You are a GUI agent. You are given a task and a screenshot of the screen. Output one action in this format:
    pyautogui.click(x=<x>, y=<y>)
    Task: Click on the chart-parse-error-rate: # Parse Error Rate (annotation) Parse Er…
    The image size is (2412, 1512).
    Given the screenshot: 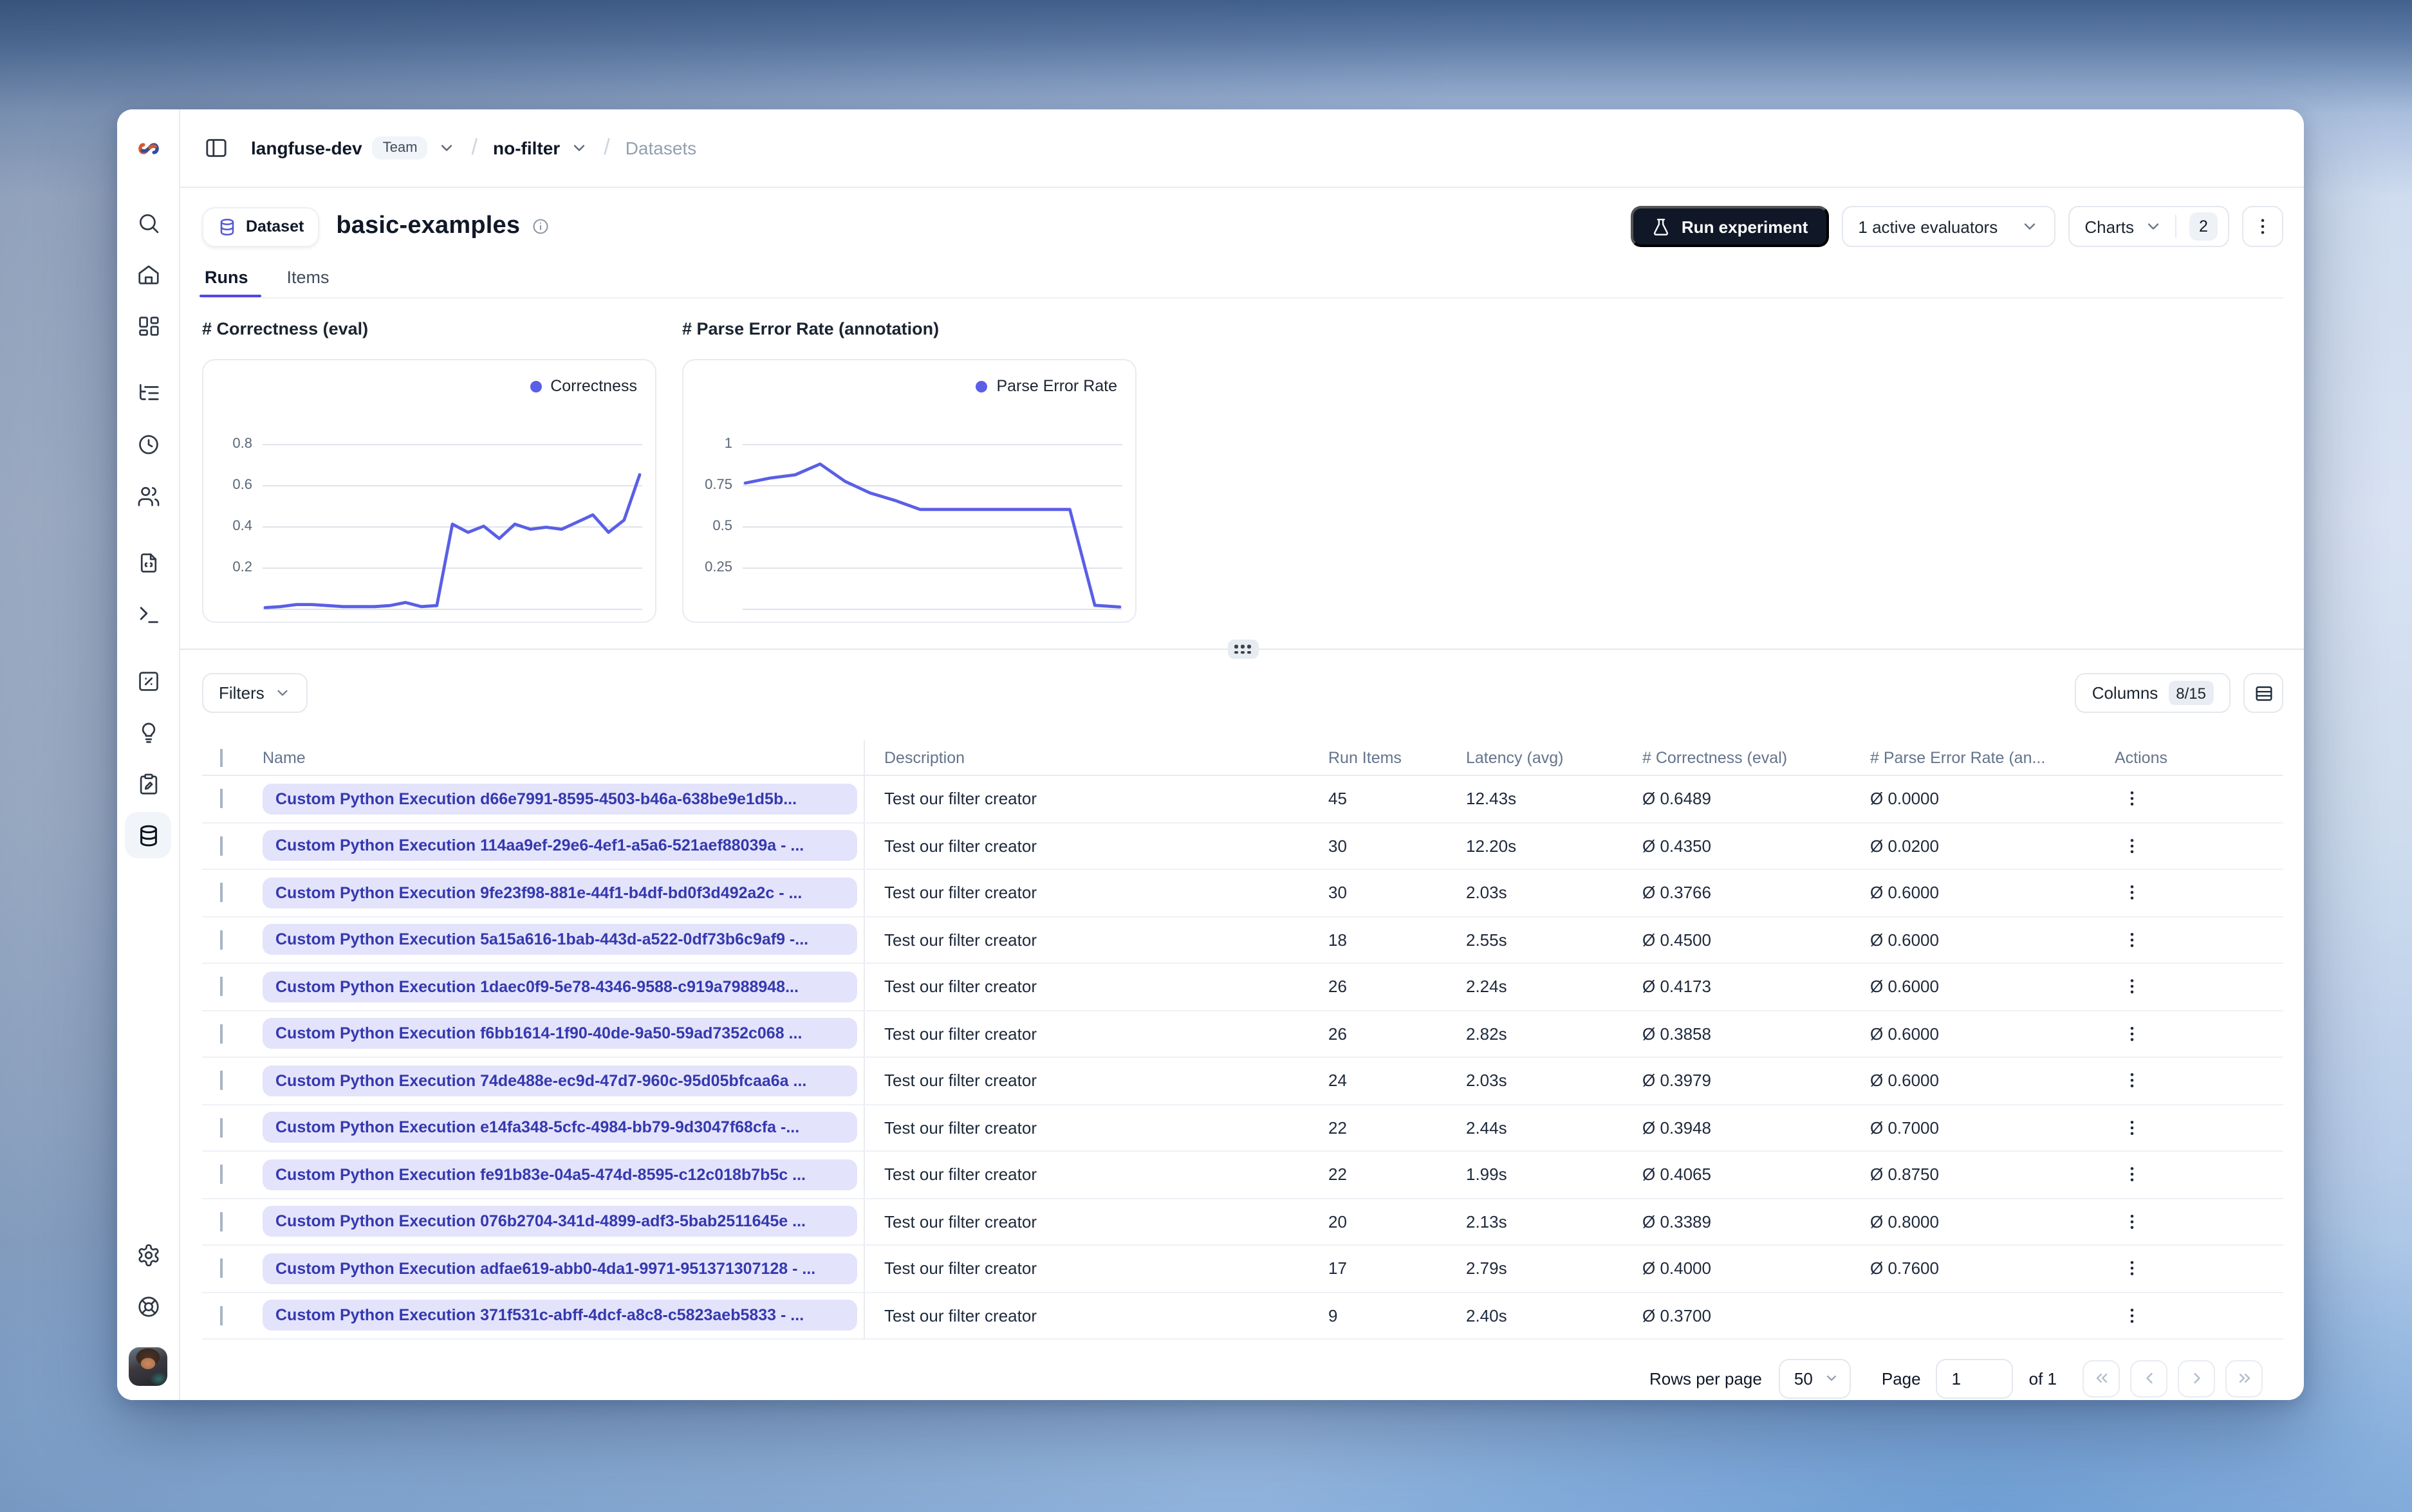 What is the action you would take?
    pyautogui.click(x=909, y=471)
    